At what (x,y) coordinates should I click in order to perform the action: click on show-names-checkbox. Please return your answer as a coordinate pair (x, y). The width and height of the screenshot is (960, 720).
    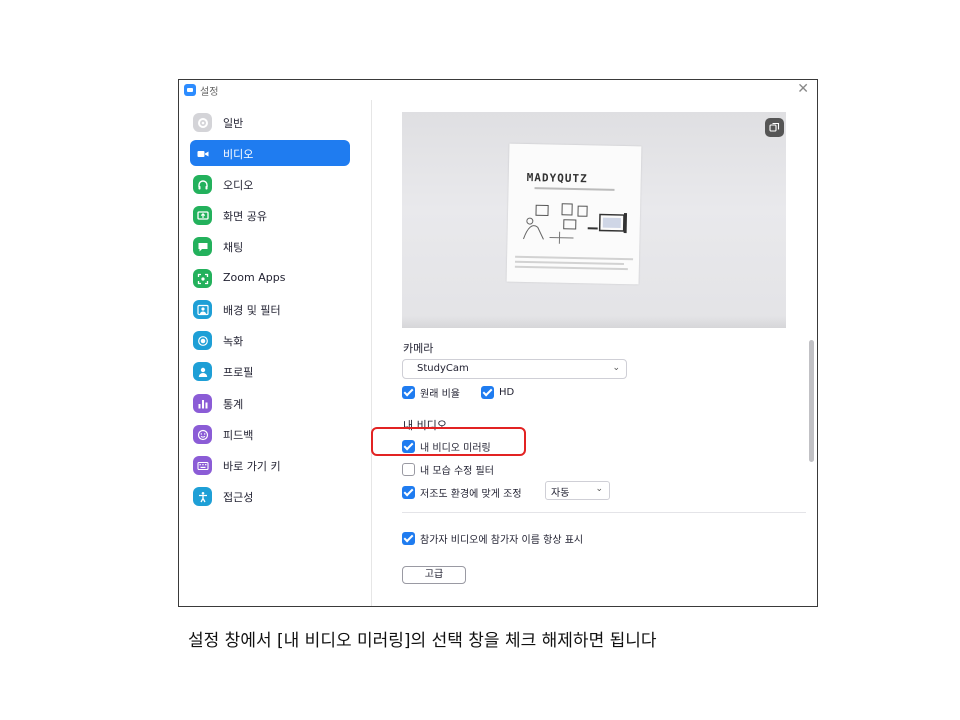
    Looking at the image, I should click on (408, 538).